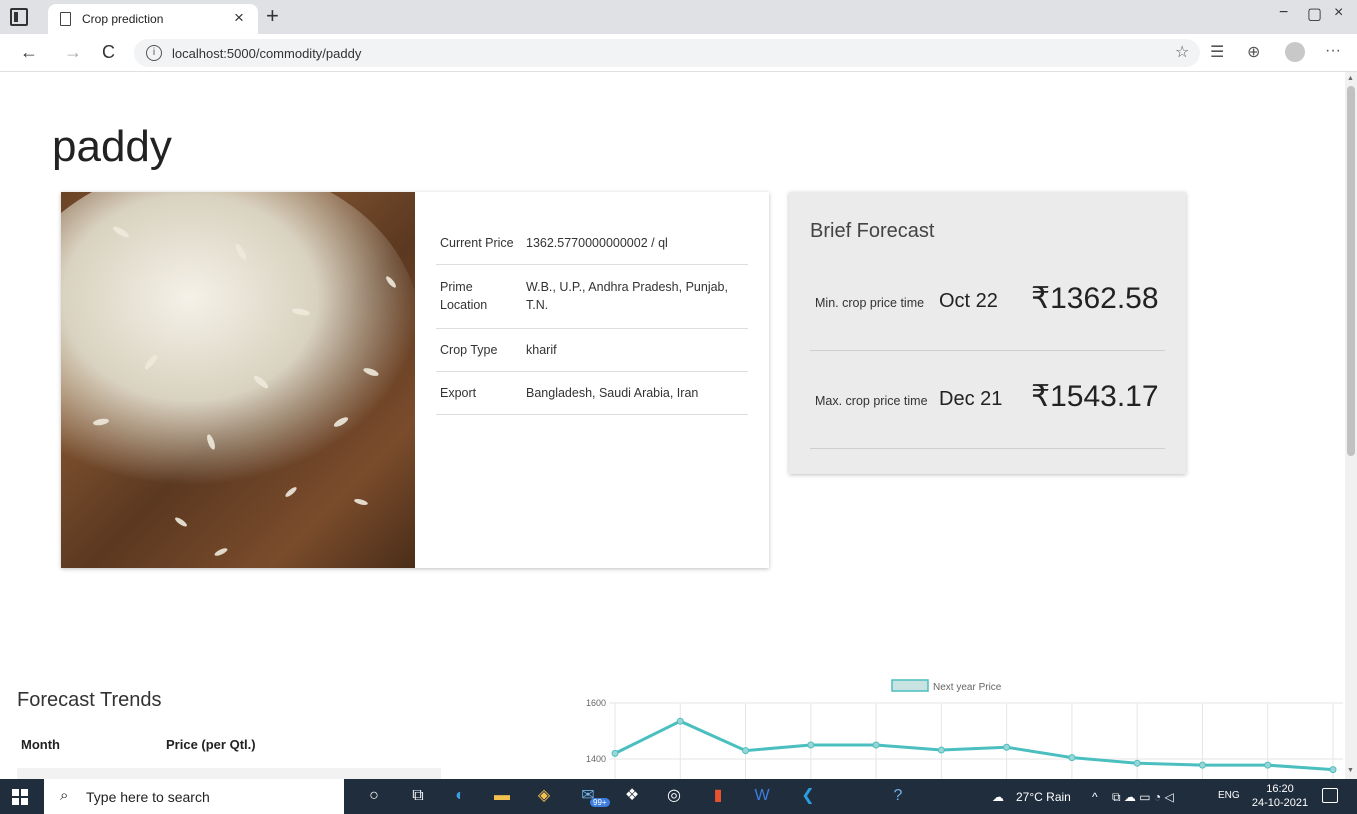  Describe the element at coordinates (477, 243) in the screenshot. I see `detail-label: Current Price` at that location.